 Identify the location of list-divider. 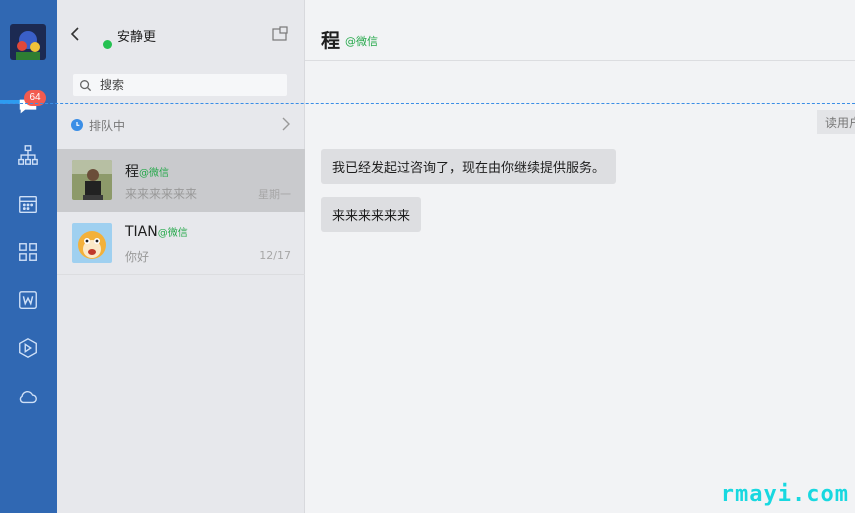
(181, 274).